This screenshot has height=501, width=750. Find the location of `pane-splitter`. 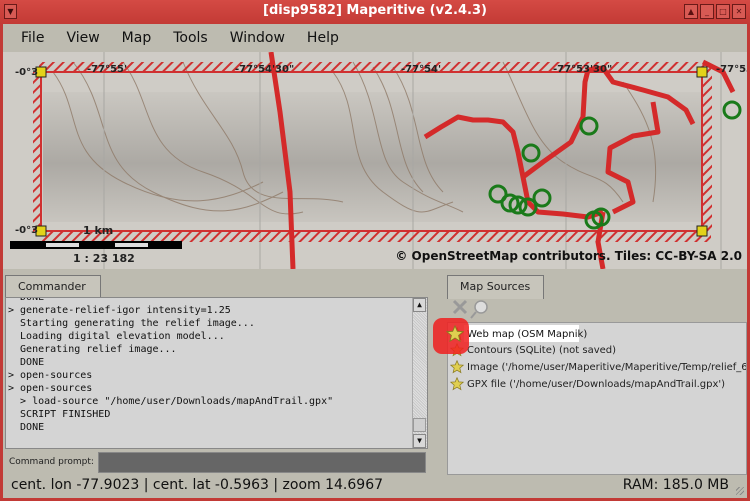

pane-splitter is located at coordinates (442, 372).